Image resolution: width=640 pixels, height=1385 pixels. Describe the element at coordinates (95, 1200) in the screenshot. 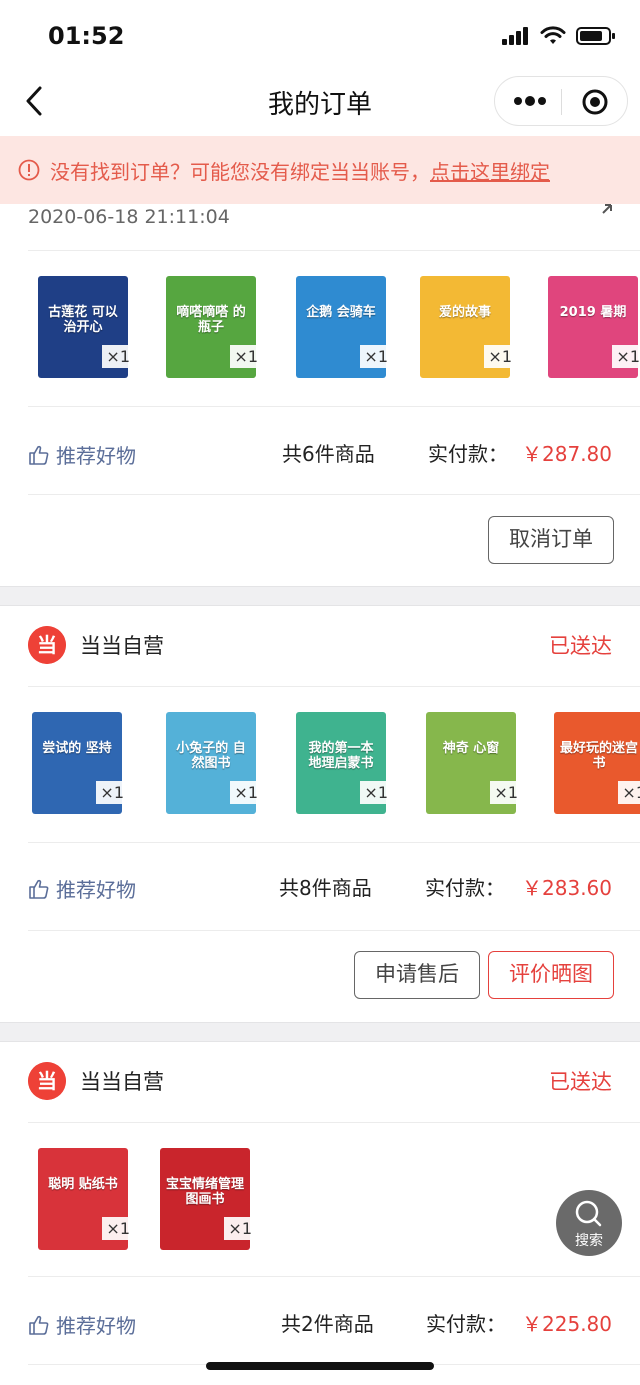

I see `product-item: 聪明 贴纸书 ×1` at that location.